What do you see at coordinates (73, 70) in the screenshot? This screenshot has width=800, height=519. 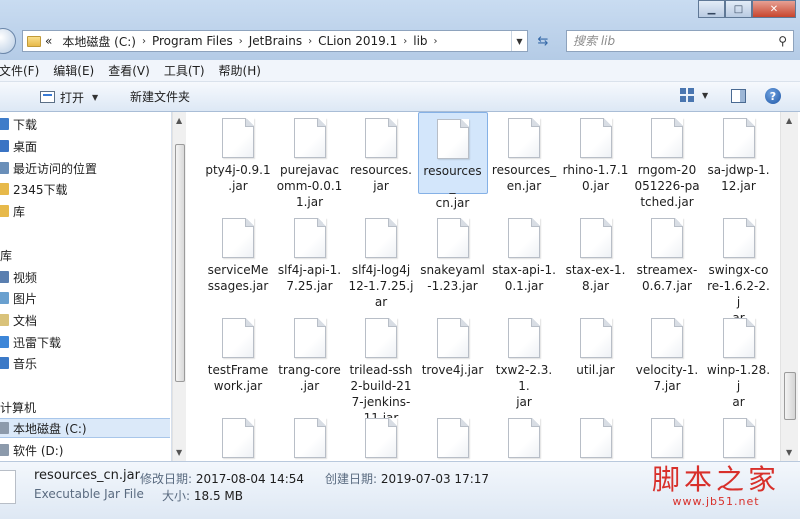 I see `menu-edit: 编辑(E)` at bounding box center [73, 70].